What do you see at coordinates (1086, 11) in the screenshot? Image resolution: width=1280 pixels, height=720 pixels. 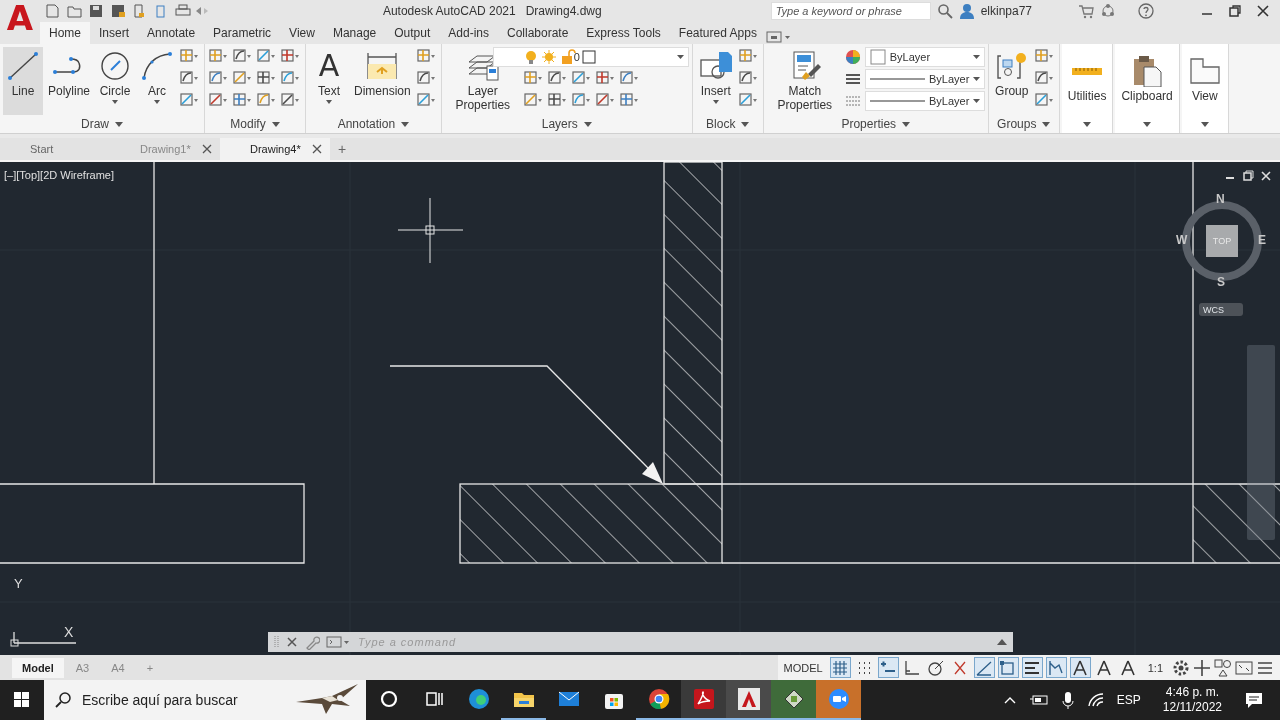 I see `cart-icon` at bounding box center [1086, 11].